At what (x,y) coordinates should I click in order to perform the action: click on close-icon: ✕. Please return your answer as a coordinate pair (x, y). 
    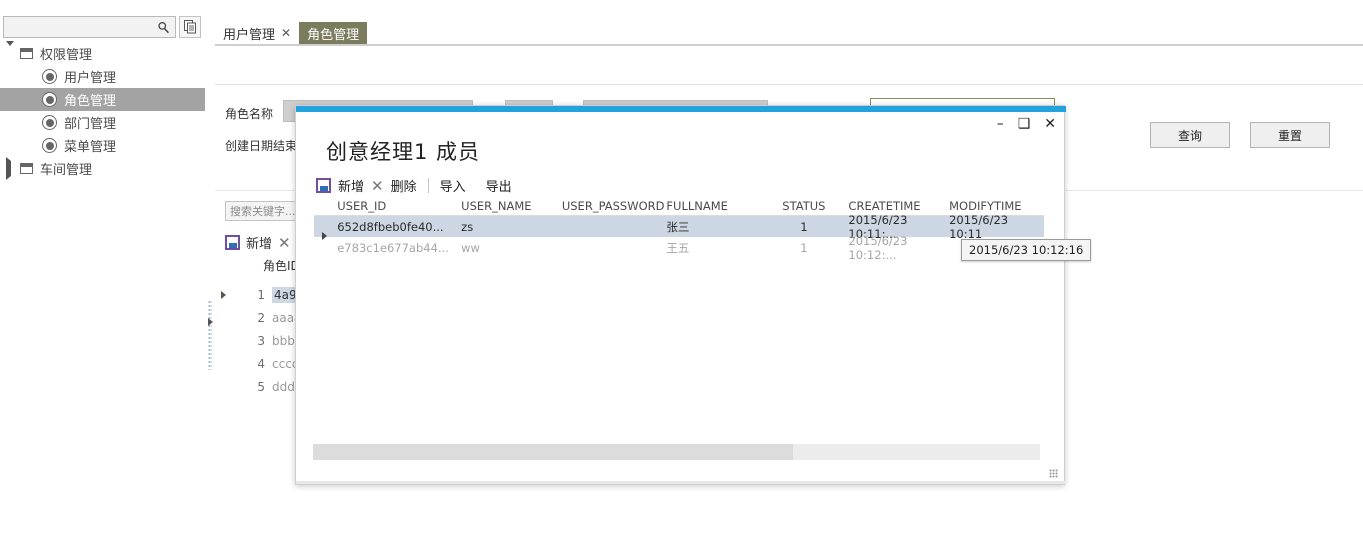
    Looking at the image, I should click on (286, 33).